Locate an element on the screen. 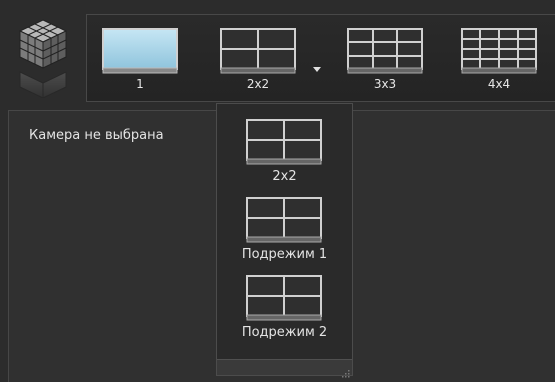 The width and height of the screenshot is (555, 382). dropdown-item-submode-2: Подрежим 2 is located at coordinates (284, 315).